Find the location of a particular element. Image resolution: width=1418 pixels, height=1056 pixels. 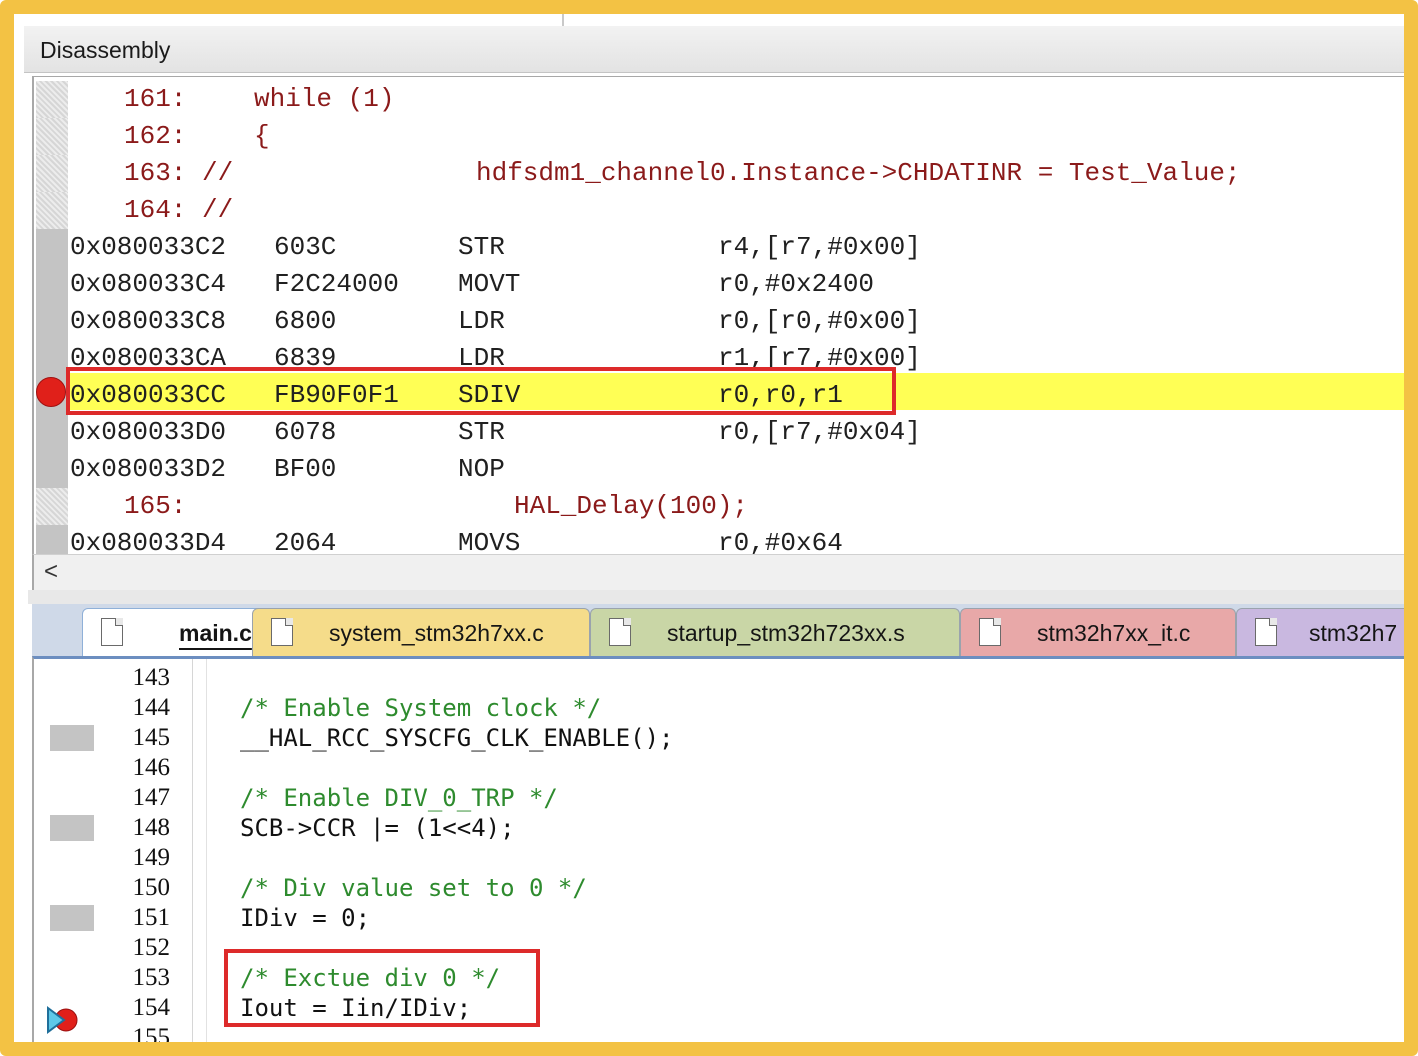

line-number: 146 is located at coordinates (151, 767).